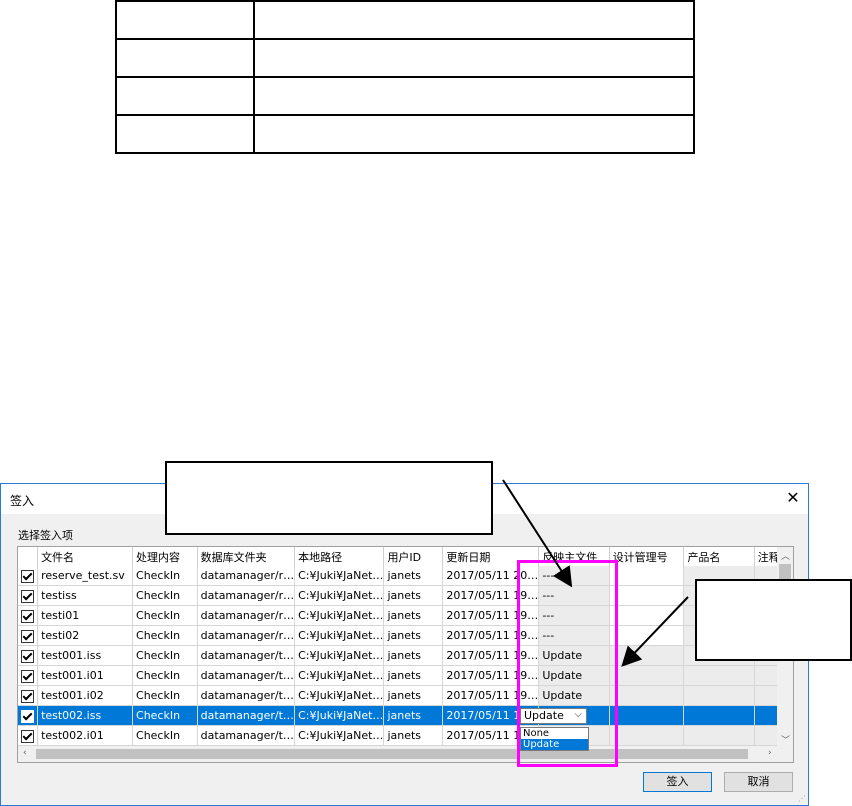  I want to click on col-header: 设计管理号, so click(647, 556).